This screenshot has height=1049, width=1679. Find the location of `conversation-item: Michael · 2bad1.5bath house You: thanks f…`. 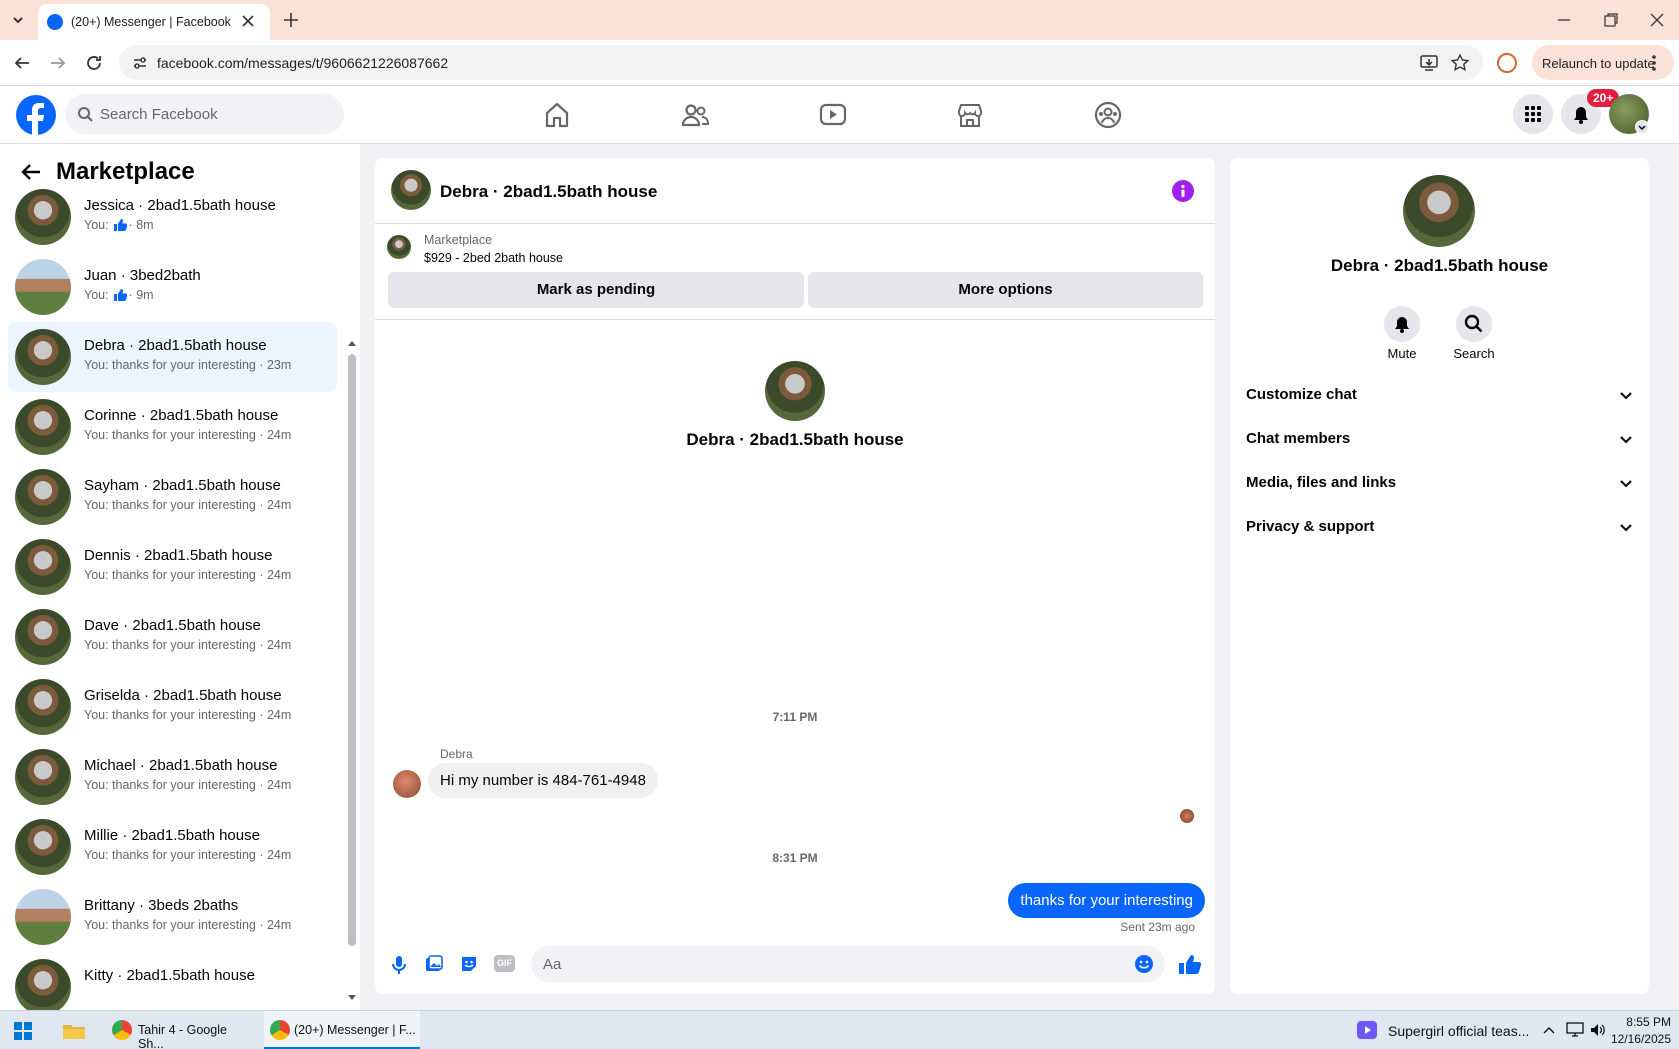

conversation-item: Michael · 2bad1.5bath house You: thanks f… is located at coordinates (172, 777).